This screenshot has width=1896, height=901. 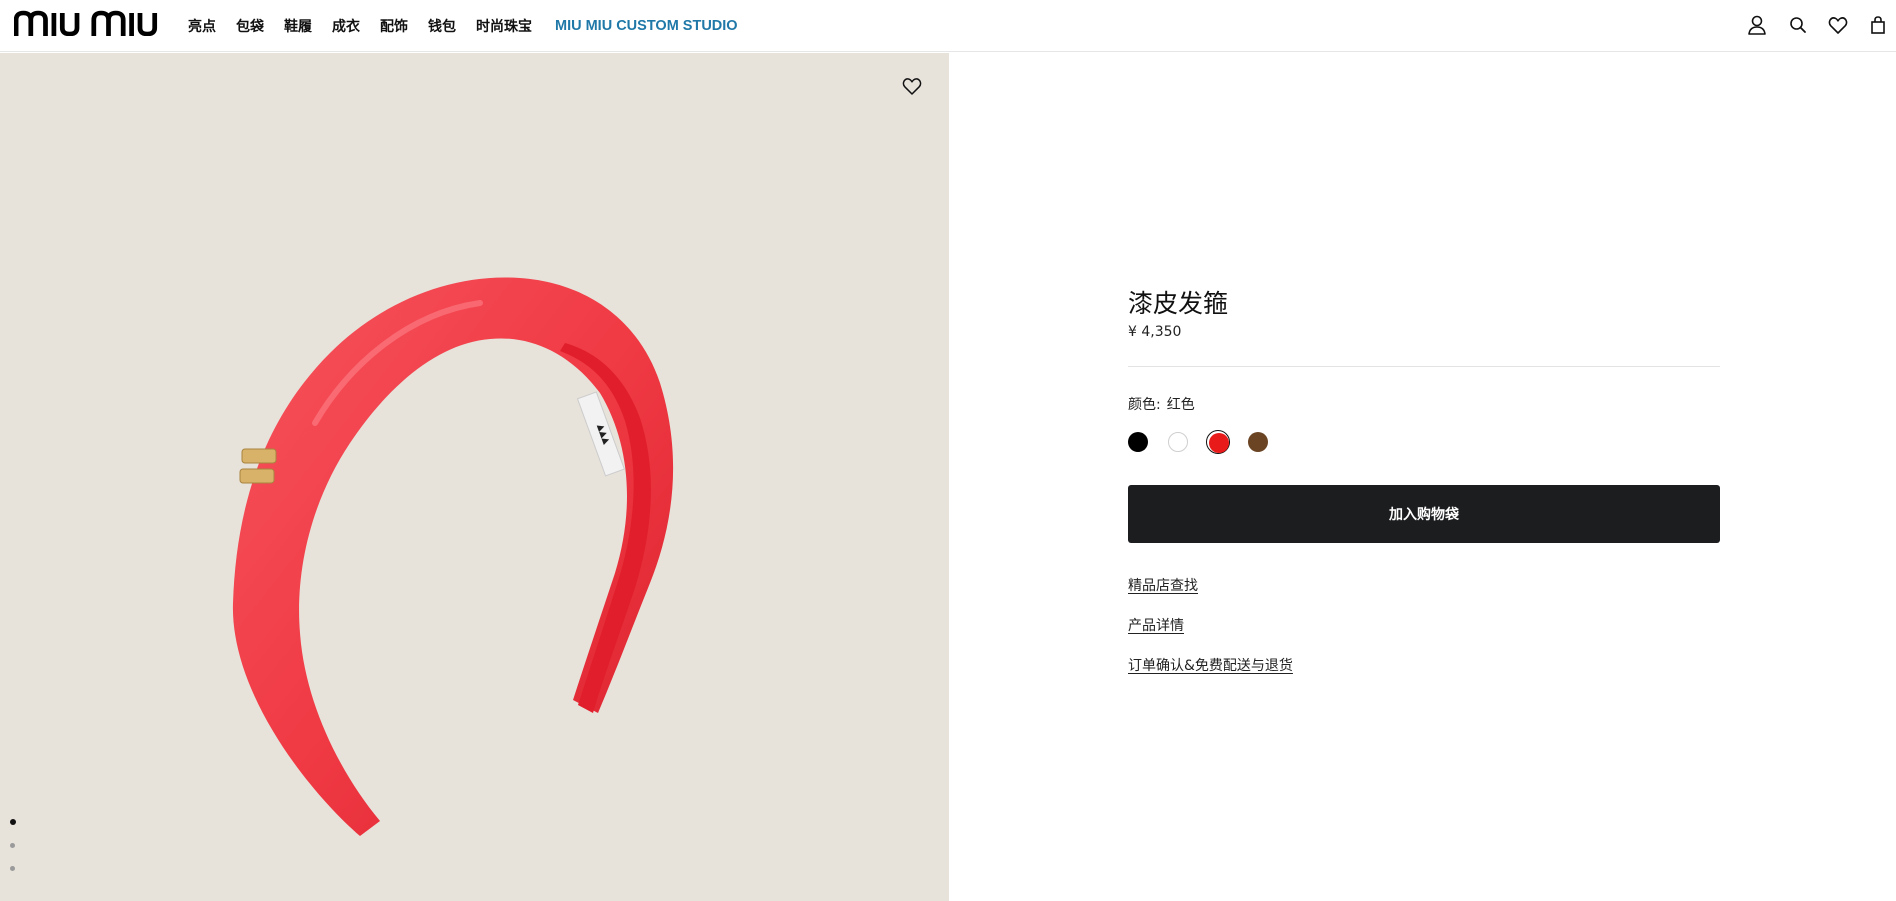 I want to click on add-to-wishlist-heart-icon, so click(x=912, y=86).